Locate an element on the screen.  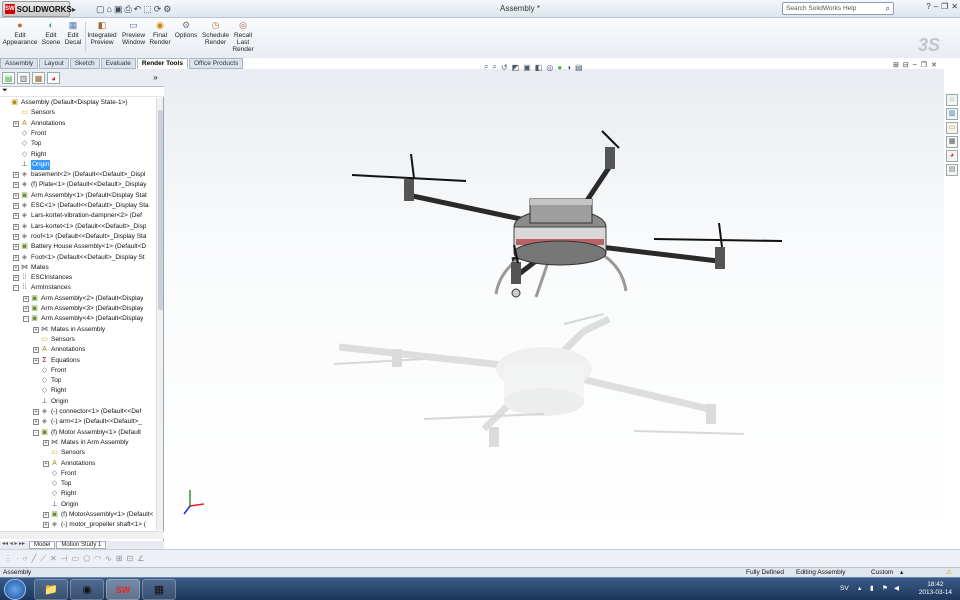
previous-view-icon: ↺ is located at coordinates (504, 67).